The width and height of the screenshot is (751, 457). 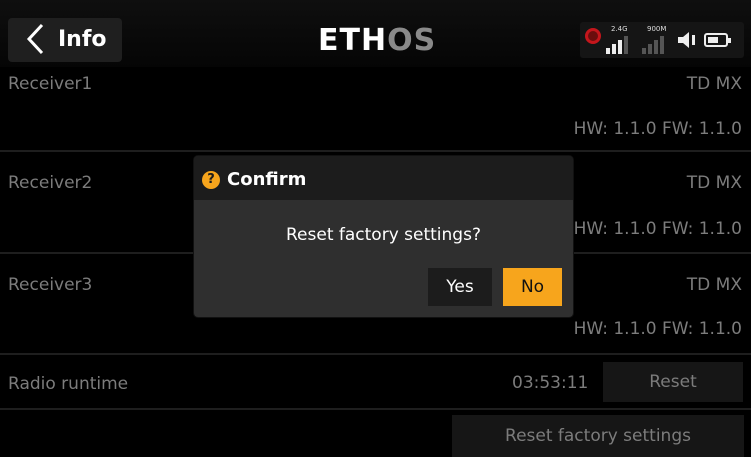 What do you see at coordinates (686, 40) in the screenshot?
I see `speaker-icon` at bounding box center [686, 40].